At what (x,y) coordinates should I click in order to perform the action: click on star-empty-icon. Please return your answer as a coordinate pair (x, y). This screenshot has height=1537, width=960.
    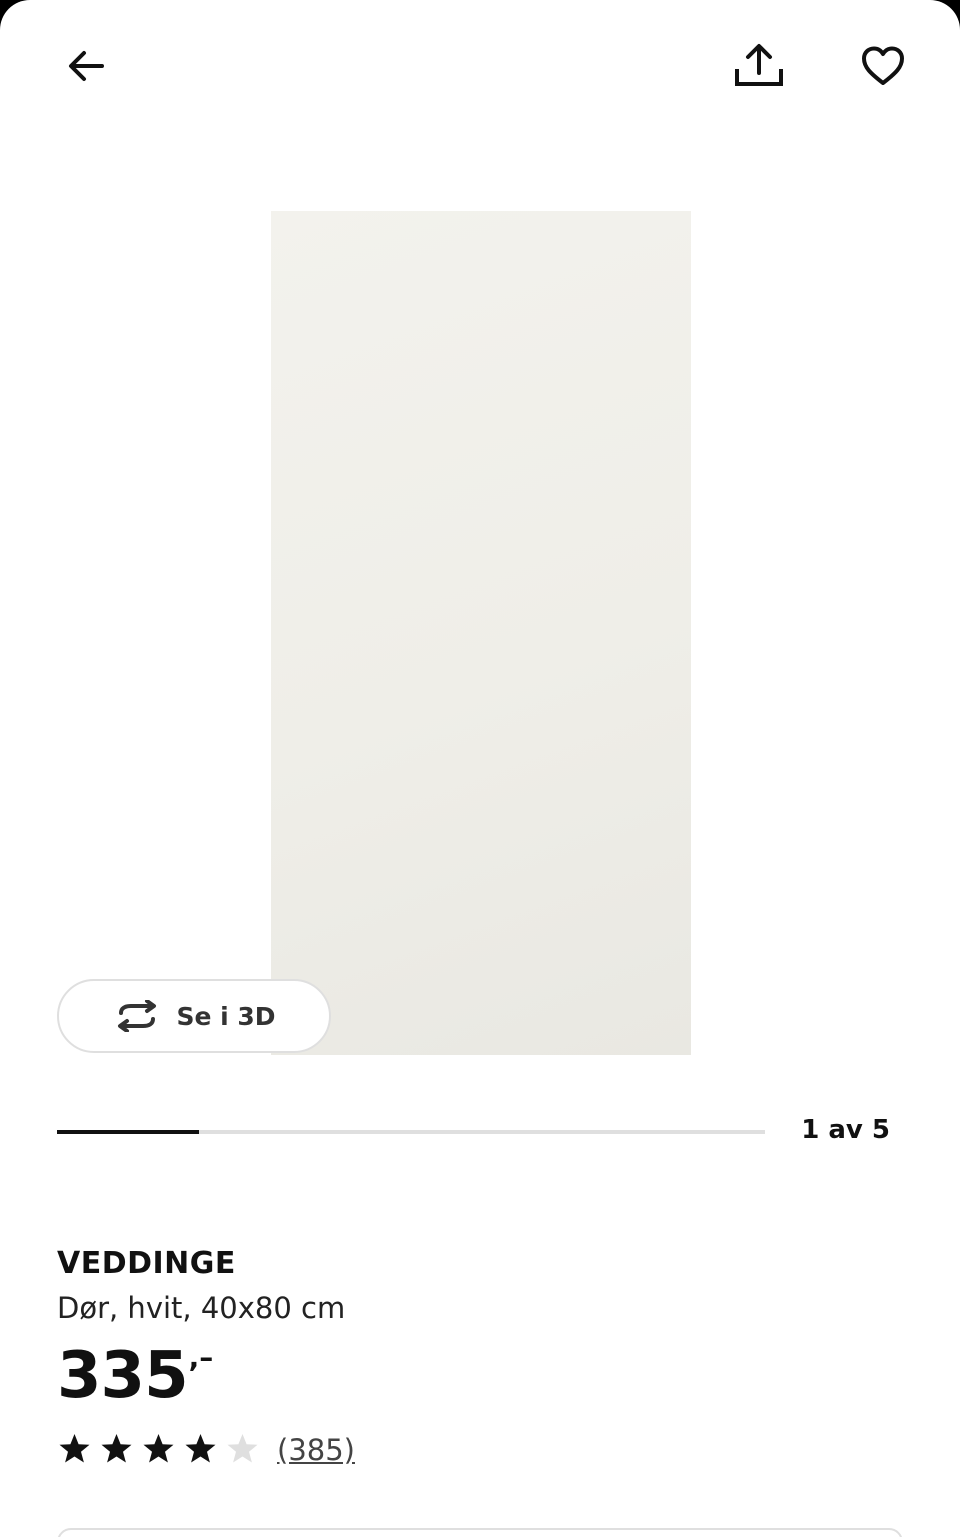
    Looking at the image, I should click on (242, 1449).